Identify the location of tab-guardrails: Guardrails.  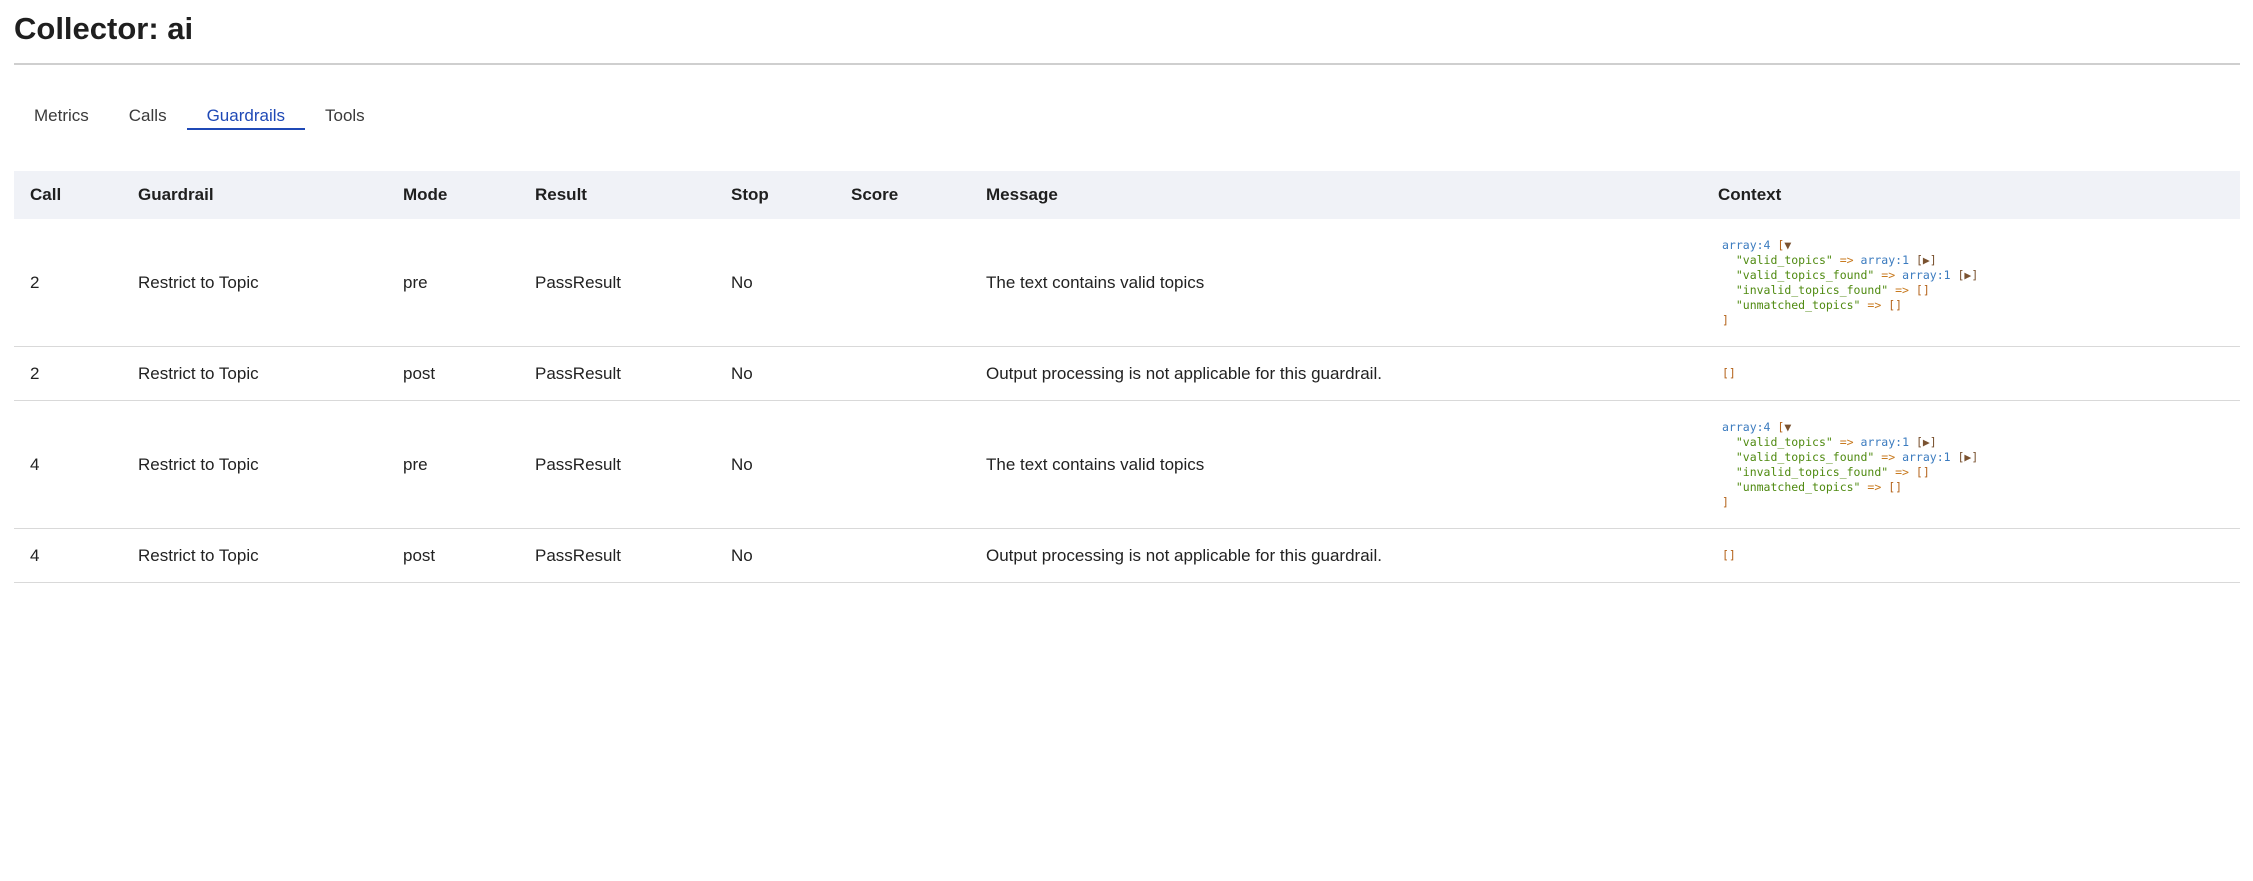
(245, 117).